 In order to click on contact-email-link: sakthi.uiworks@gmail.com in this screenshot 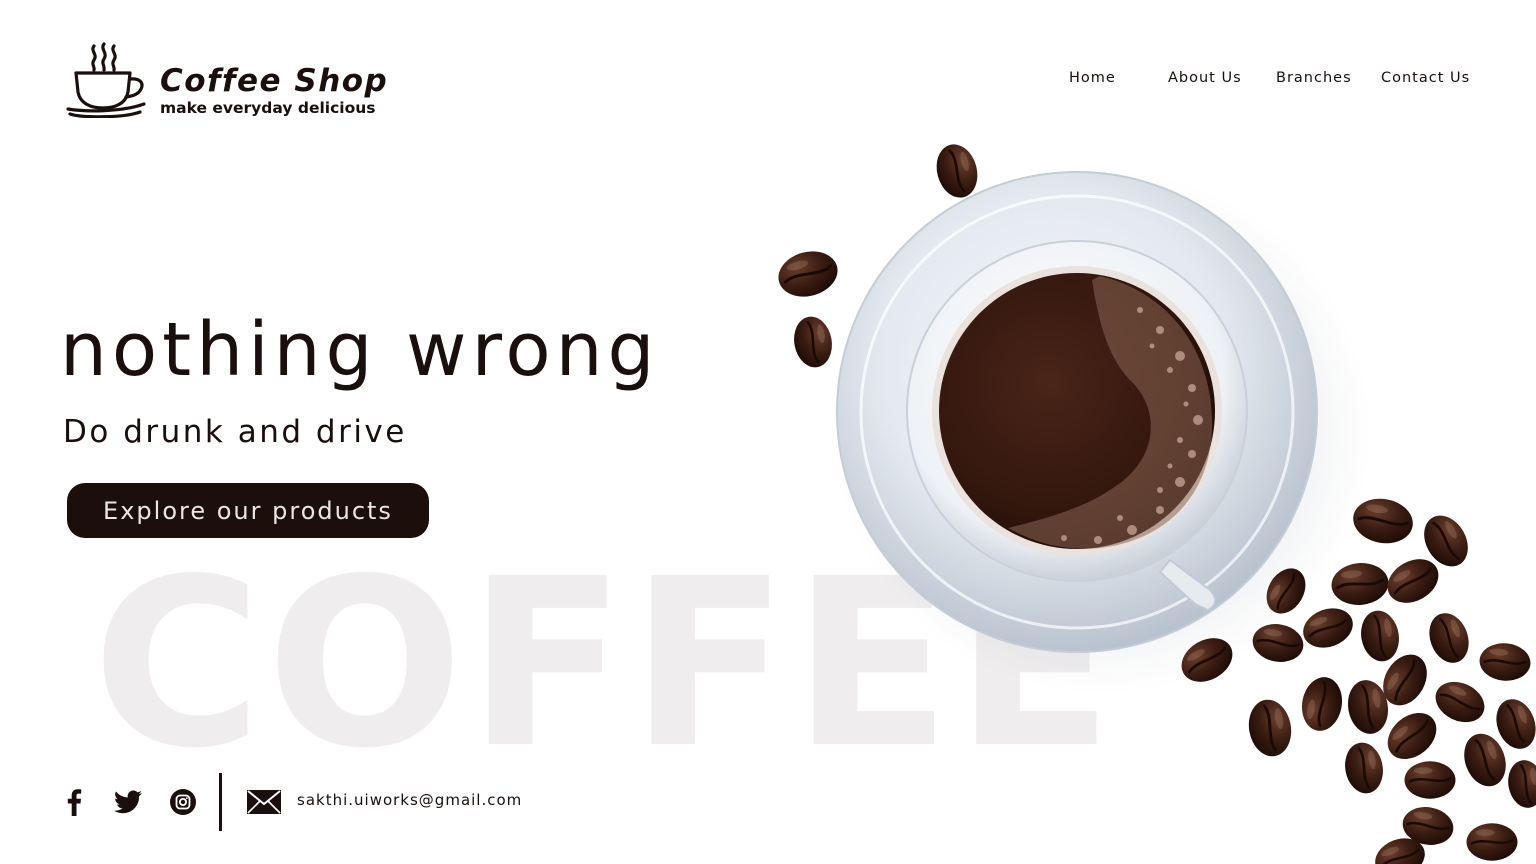, I will do `click(409, 800)`.